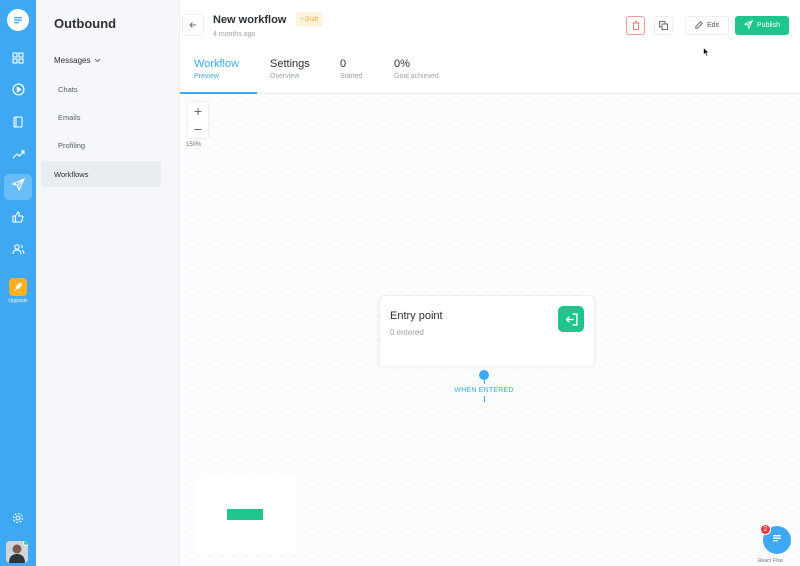  Describe the element at coordinates (72, 60) in the screenshot. I see `sidebar-group-label: Messages` at that location.